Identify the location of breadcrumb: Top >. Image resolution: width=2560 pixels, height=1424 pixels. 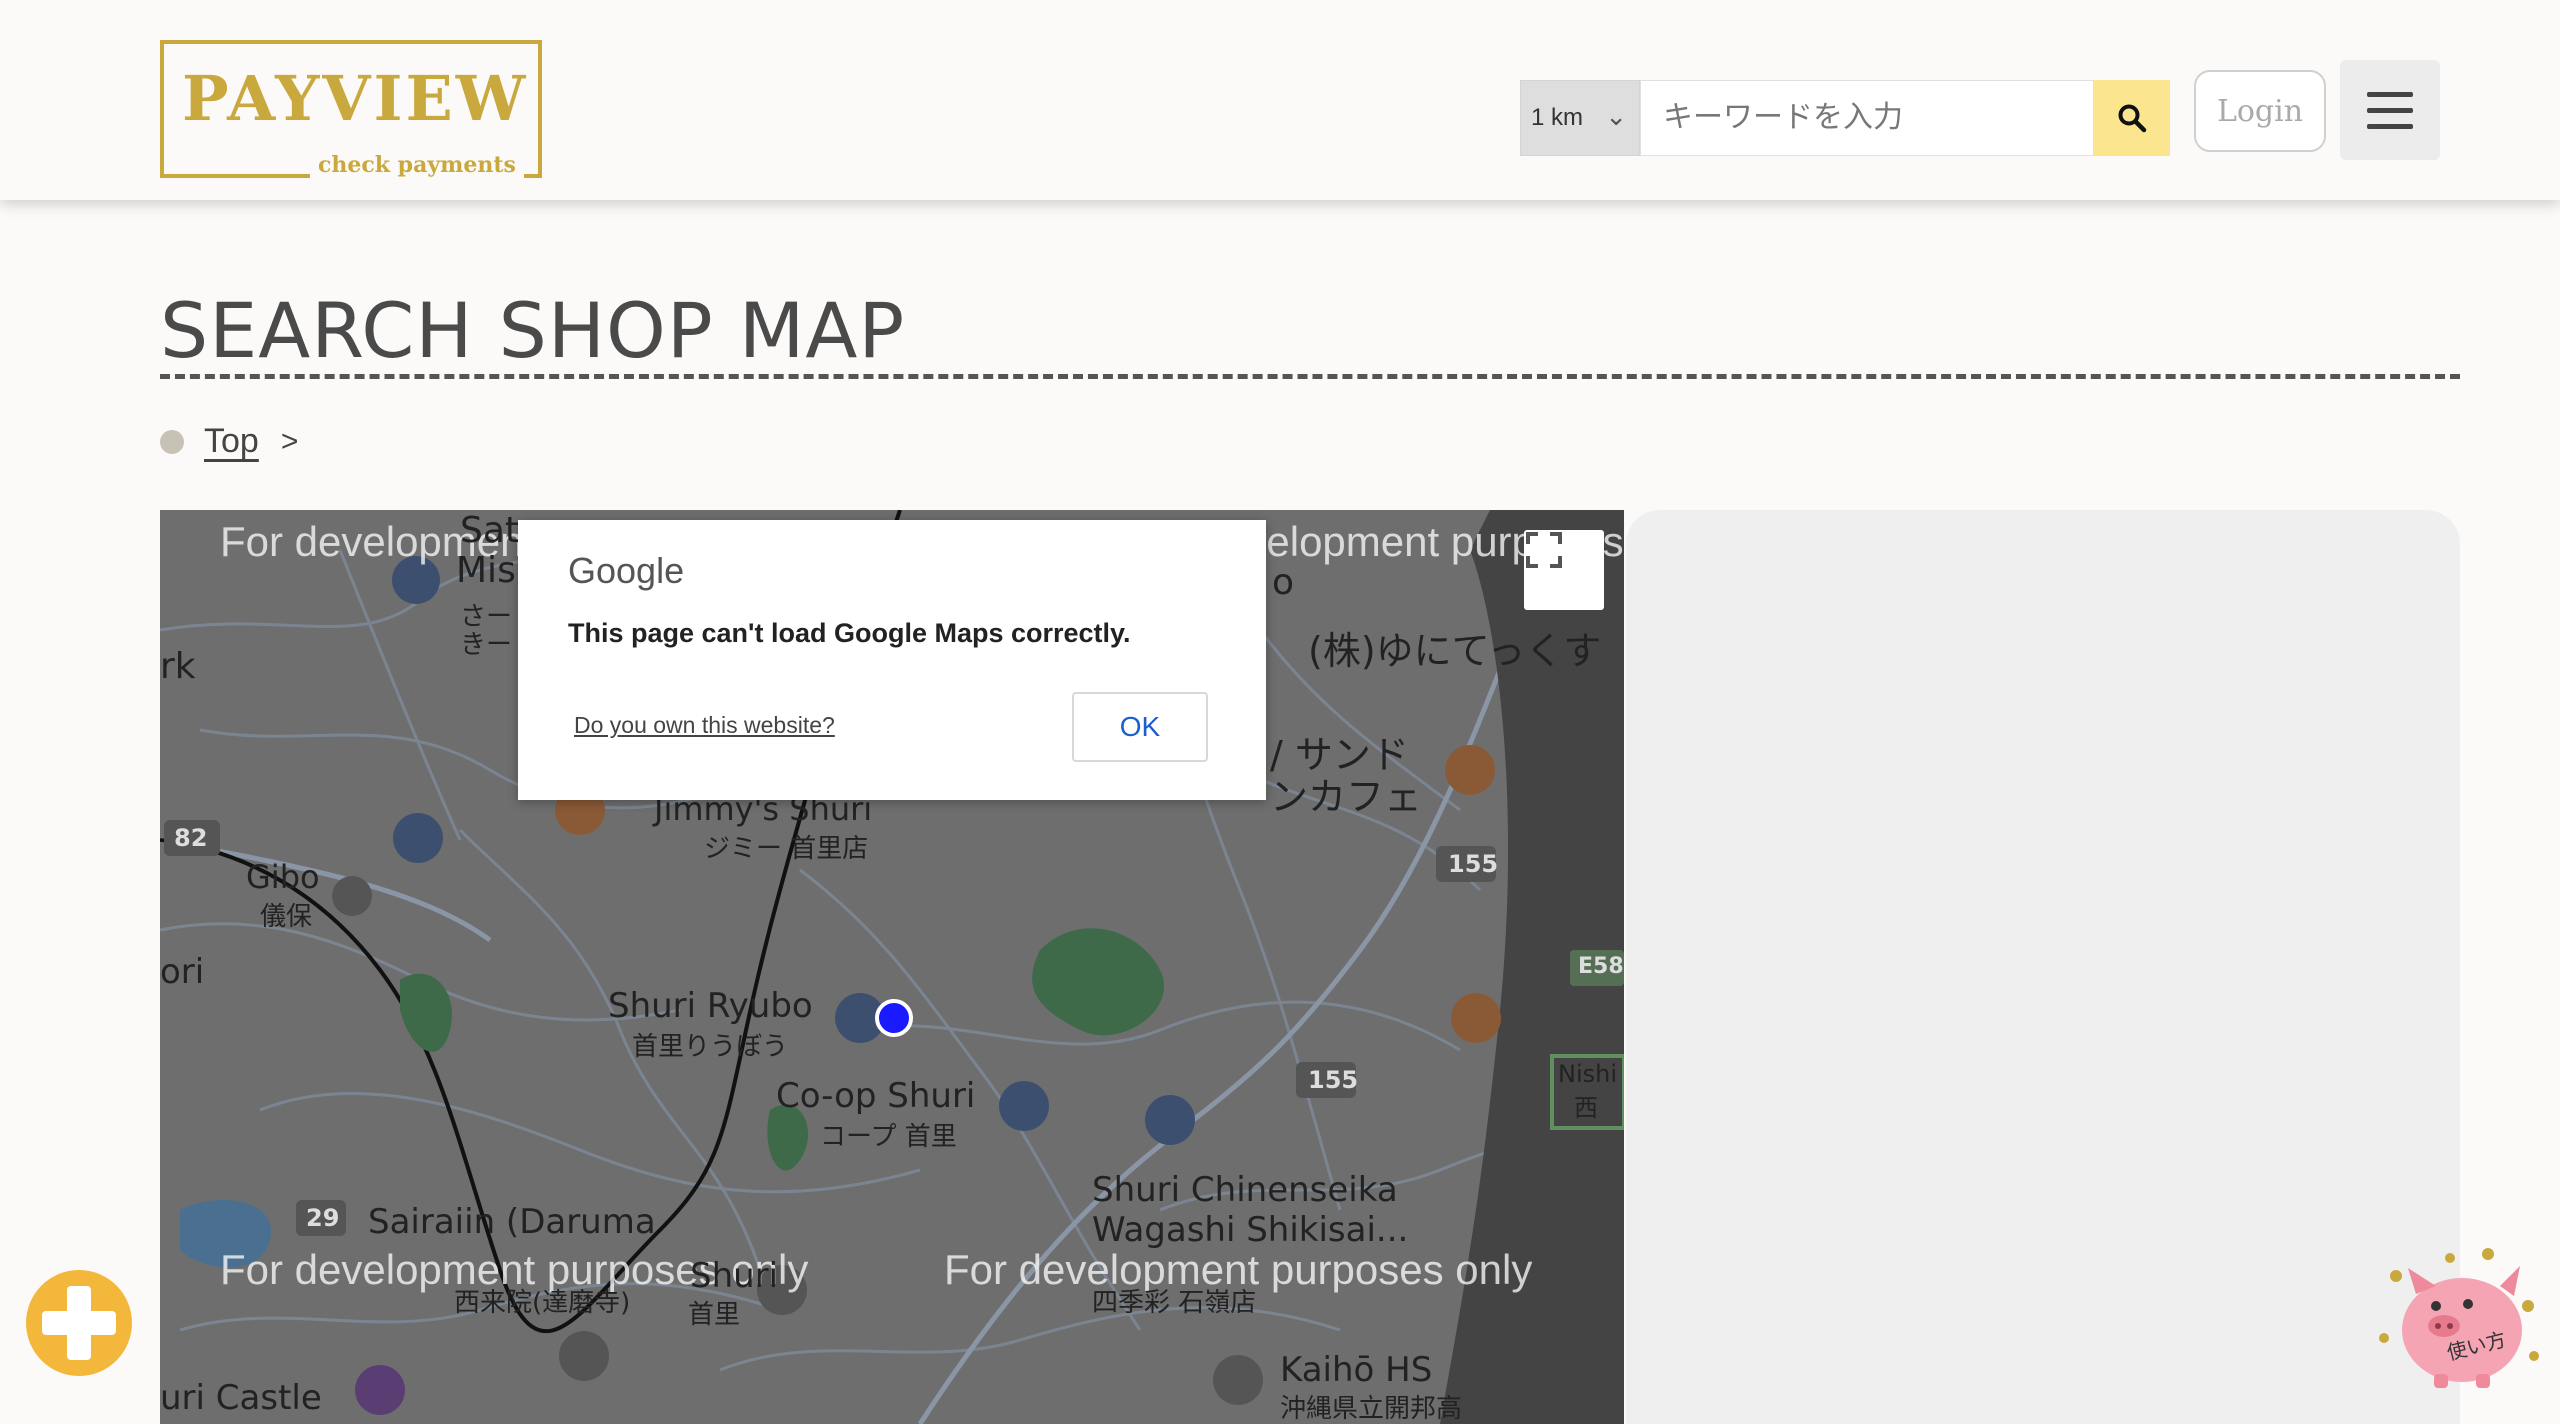
(229, 441).